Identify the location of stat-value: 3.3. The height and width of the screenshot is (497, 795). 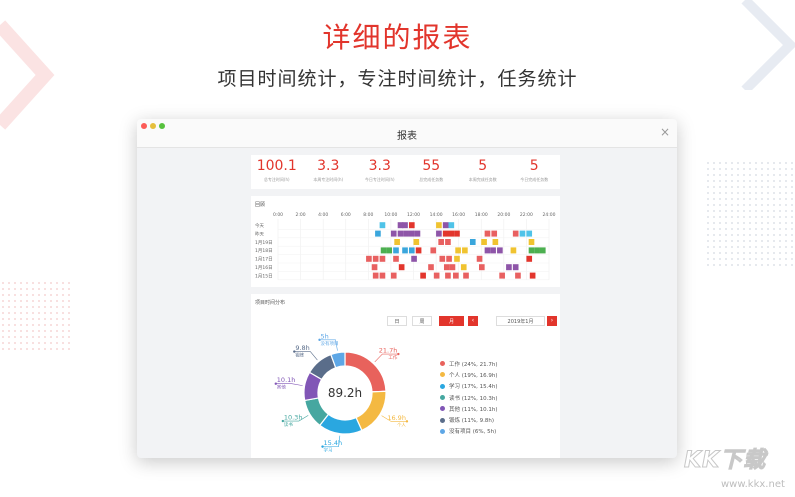
(328, 166).